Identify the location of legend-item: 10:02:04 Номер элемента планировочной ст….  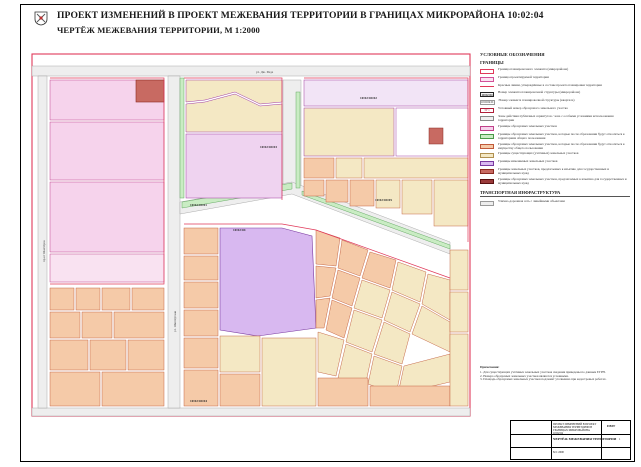
(555, 93).